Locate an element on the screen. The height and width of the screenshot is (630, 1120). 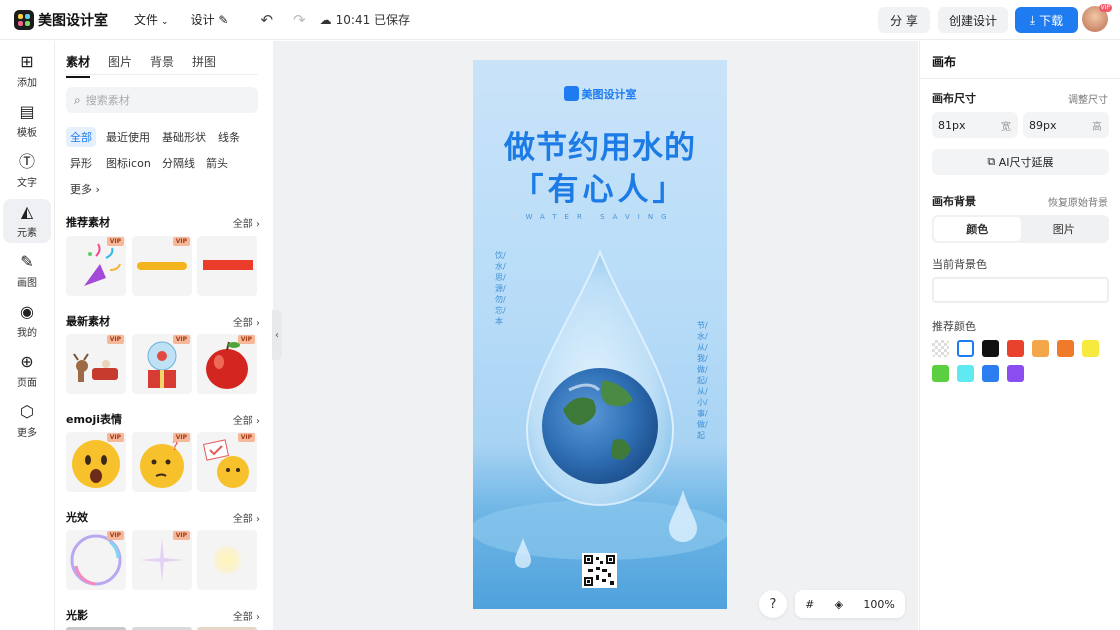
zoom-level: 100% is located at coordinates (878, 604).